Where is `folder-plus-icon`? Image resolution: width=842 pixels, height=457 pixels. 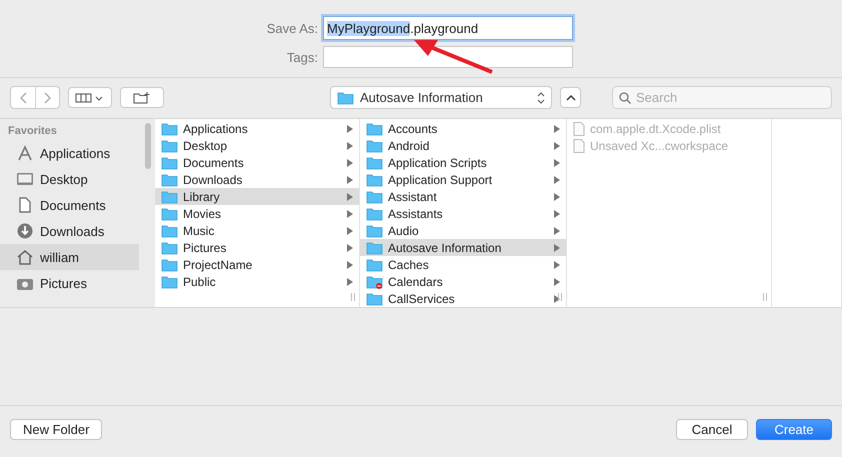
folder-plus-icon is located at coordinates (142, 97).